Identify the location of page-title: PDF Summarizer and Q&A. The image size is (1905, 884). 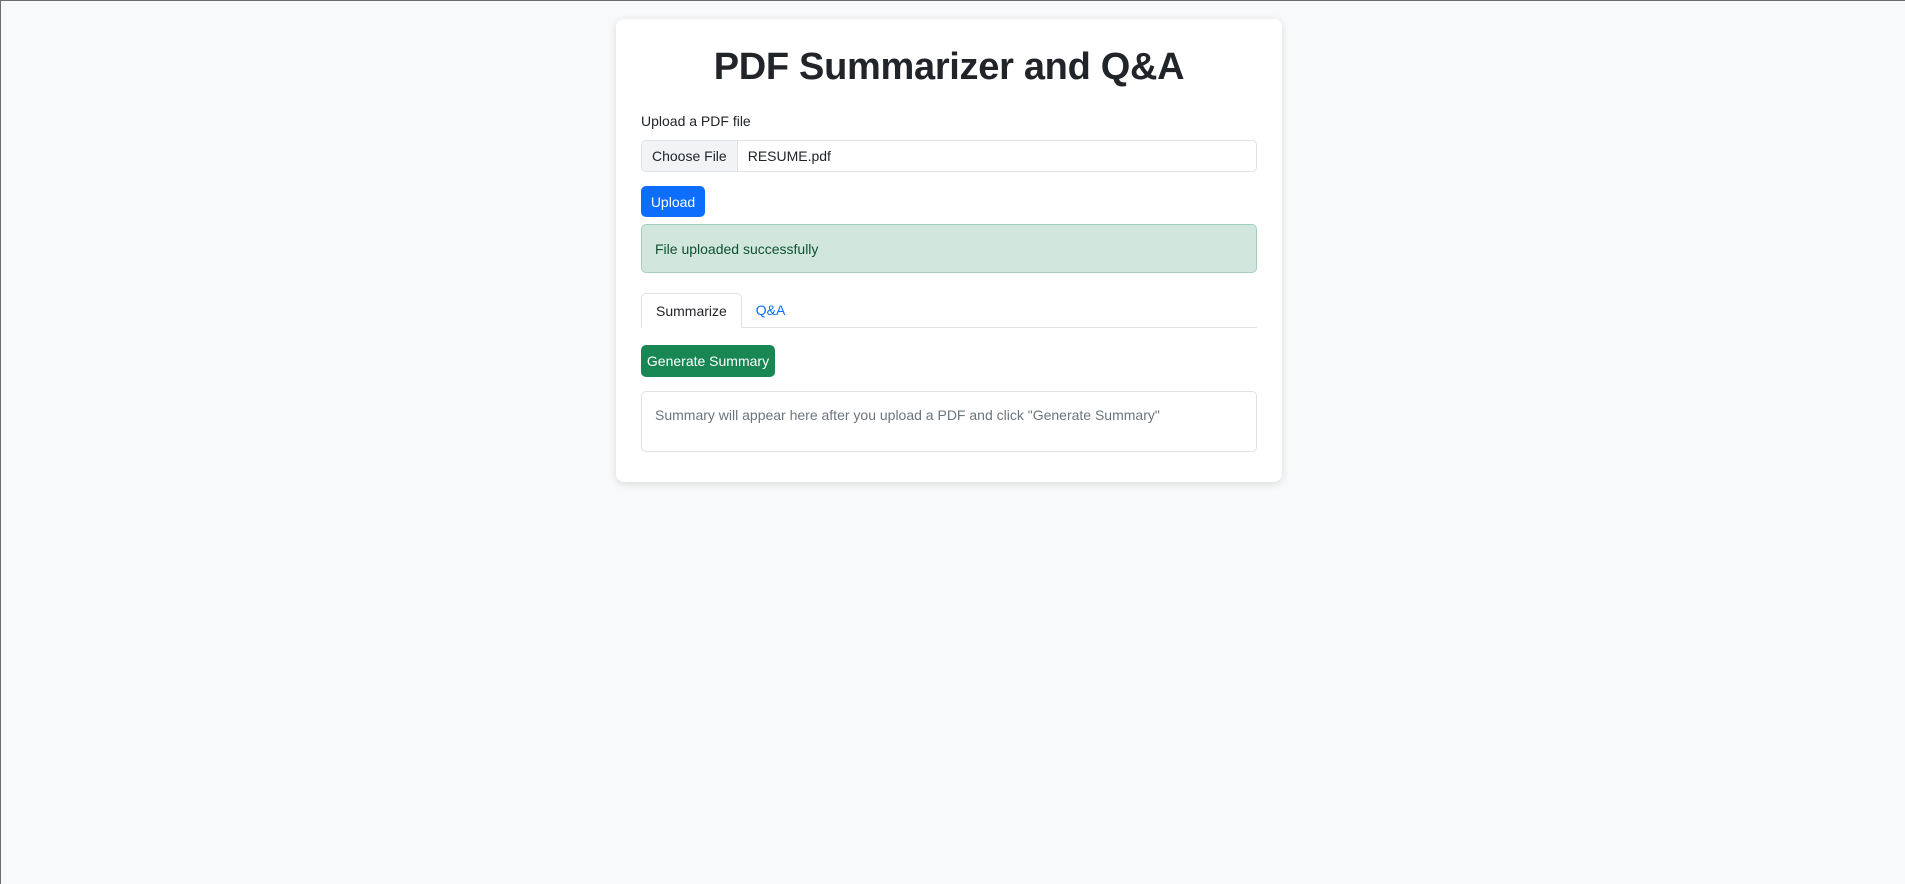
(949, 67).